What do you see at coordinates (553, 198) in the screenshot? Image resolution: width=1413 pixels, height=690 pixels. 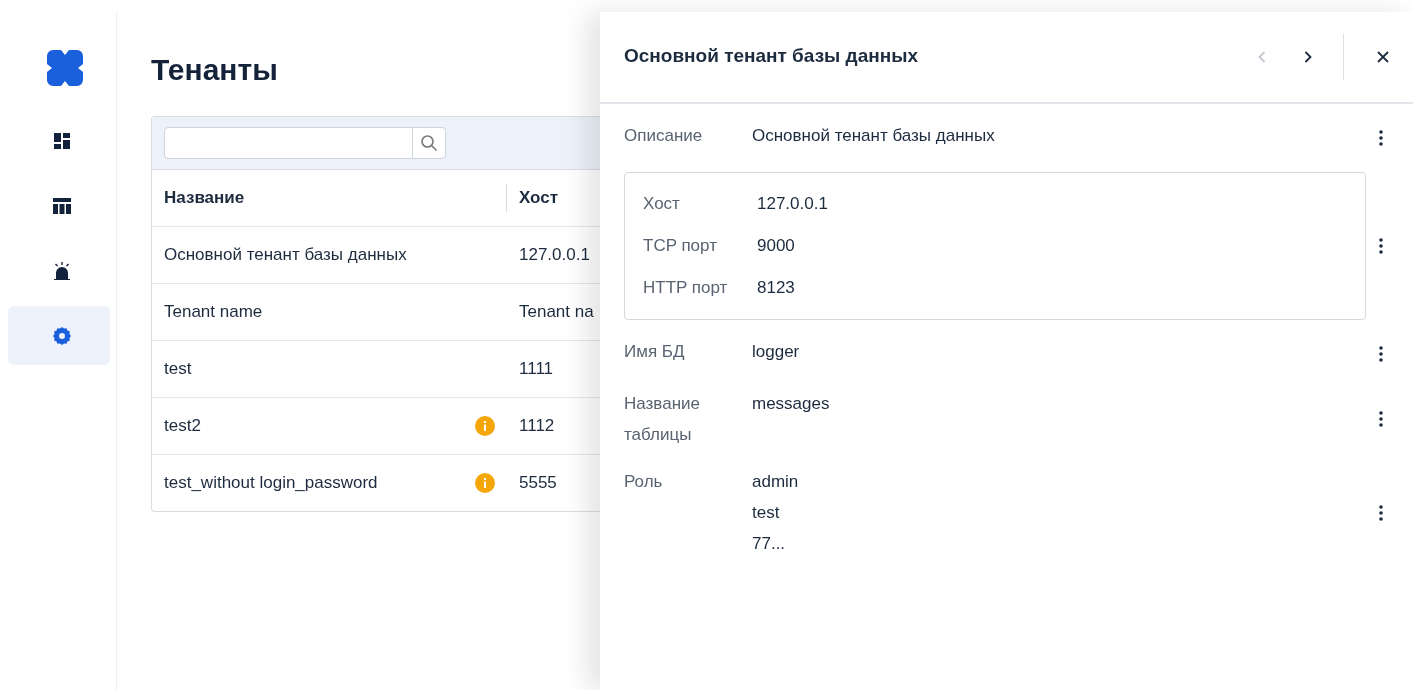 I see `column-header: Хост` at bounding box center [553, 198].